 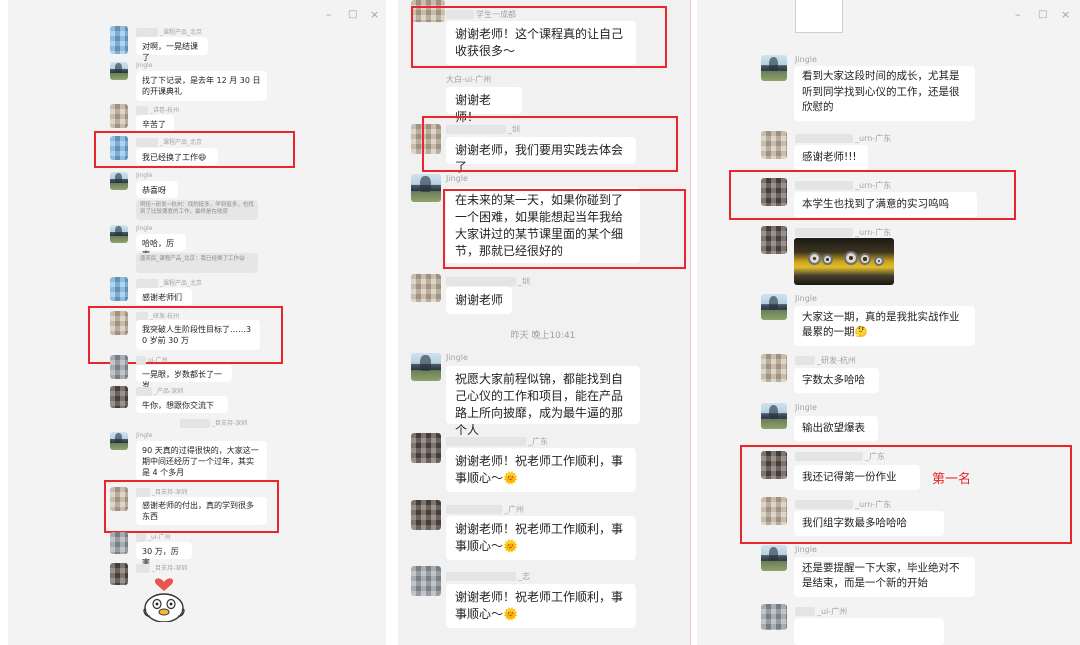 I want to click on sender-name: _志, so click(x=488, y=576).